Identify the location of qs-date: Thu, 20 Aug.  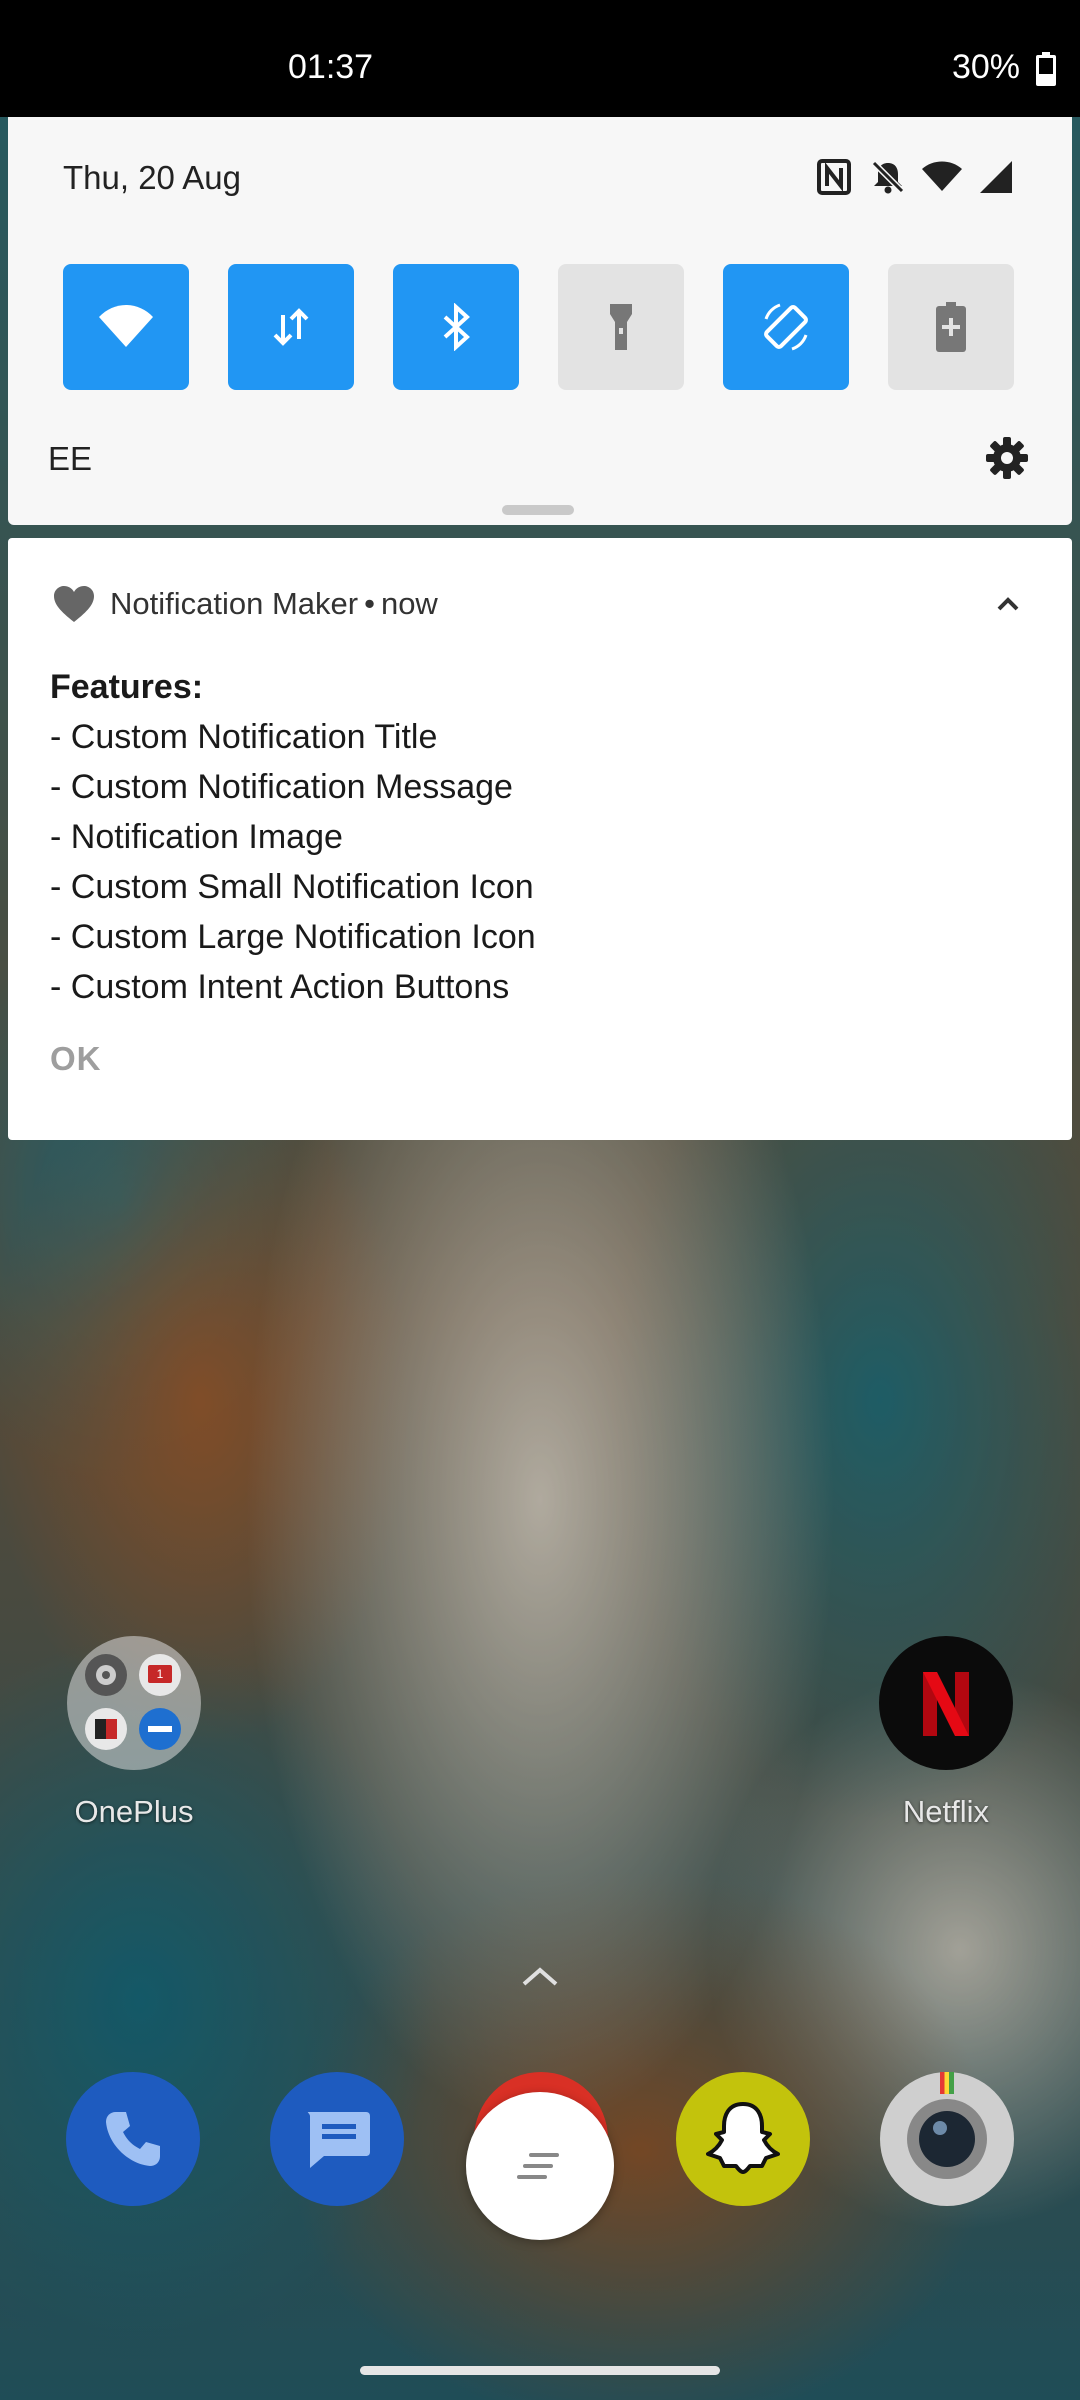
(152, 177).